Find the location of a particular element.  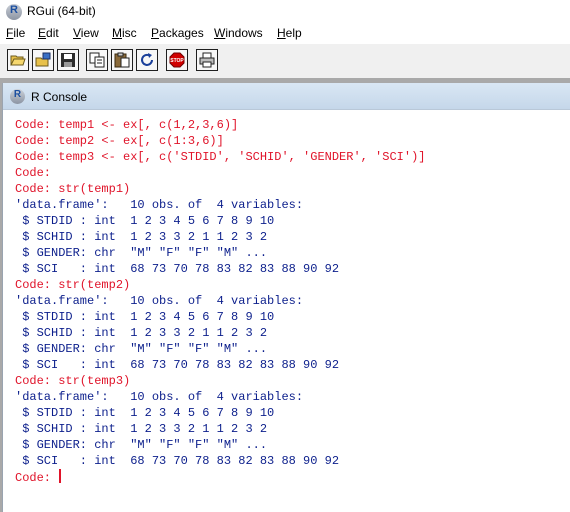

print-button is located at coordinates (207, 60).